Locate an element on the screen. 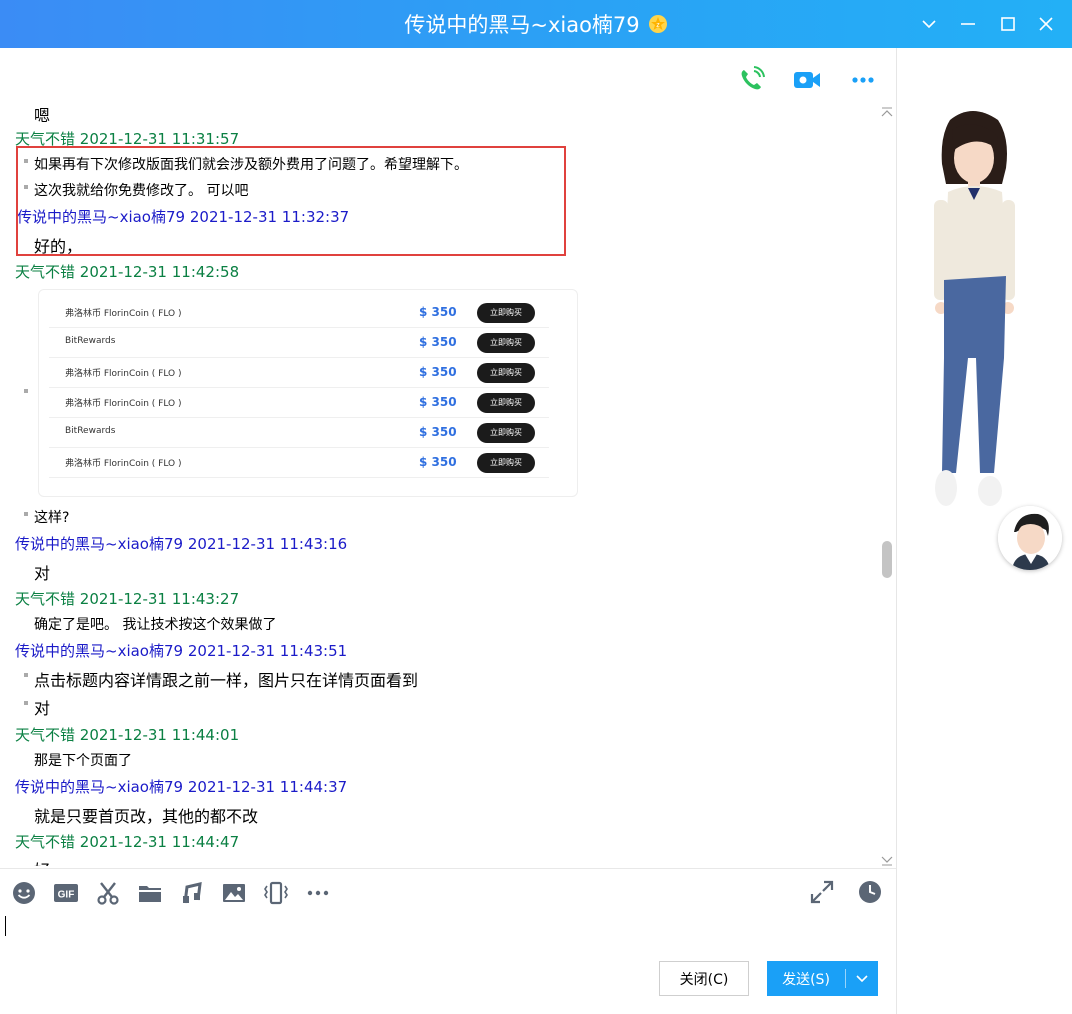 Image resolution: width=1072 pixels, height=1014 pixels. message-header: 天气不错 2021-12-31 11:42:58 is located at coordinates (127, 271).